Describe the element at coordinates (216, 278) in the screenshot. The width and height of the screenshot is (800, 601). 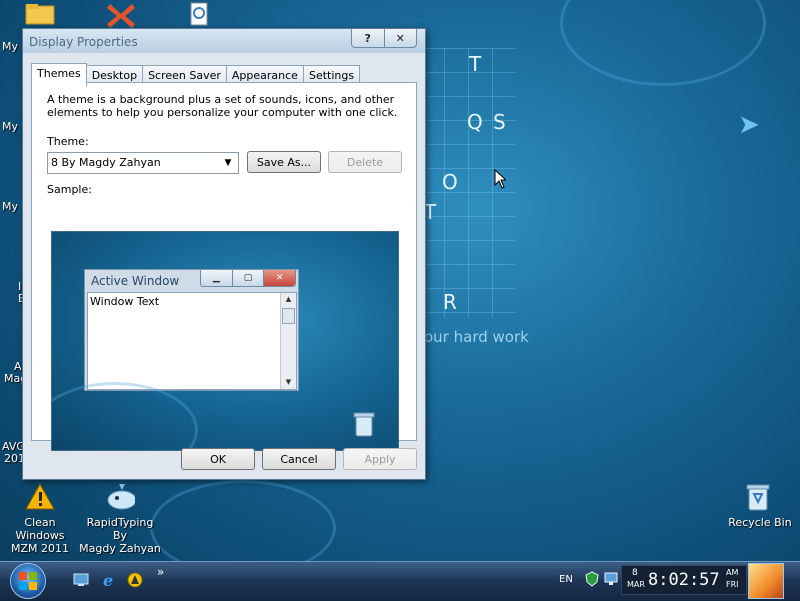
I see `minimize-icon: ▁` at that location.